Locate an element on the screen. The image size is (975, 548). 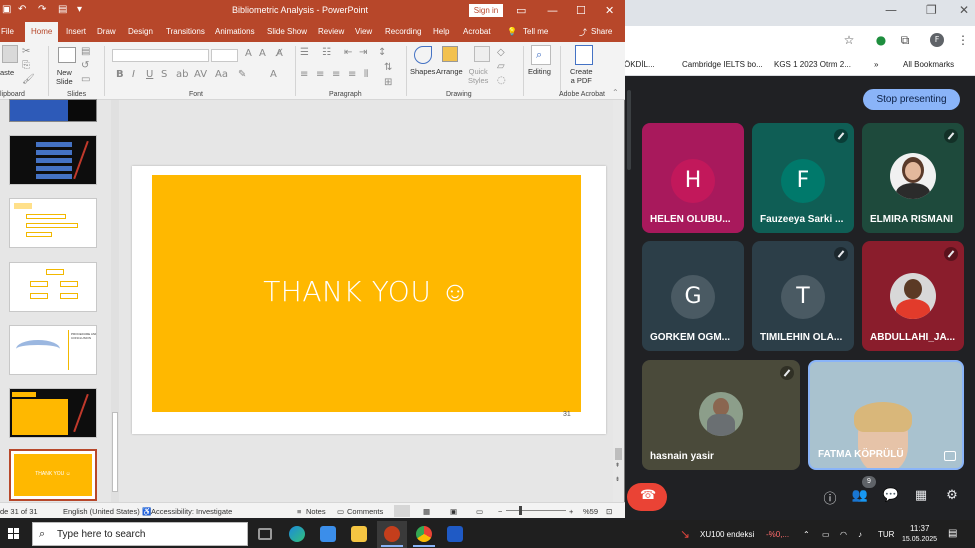
tab-review: Review is located at coordinates (331, 31).